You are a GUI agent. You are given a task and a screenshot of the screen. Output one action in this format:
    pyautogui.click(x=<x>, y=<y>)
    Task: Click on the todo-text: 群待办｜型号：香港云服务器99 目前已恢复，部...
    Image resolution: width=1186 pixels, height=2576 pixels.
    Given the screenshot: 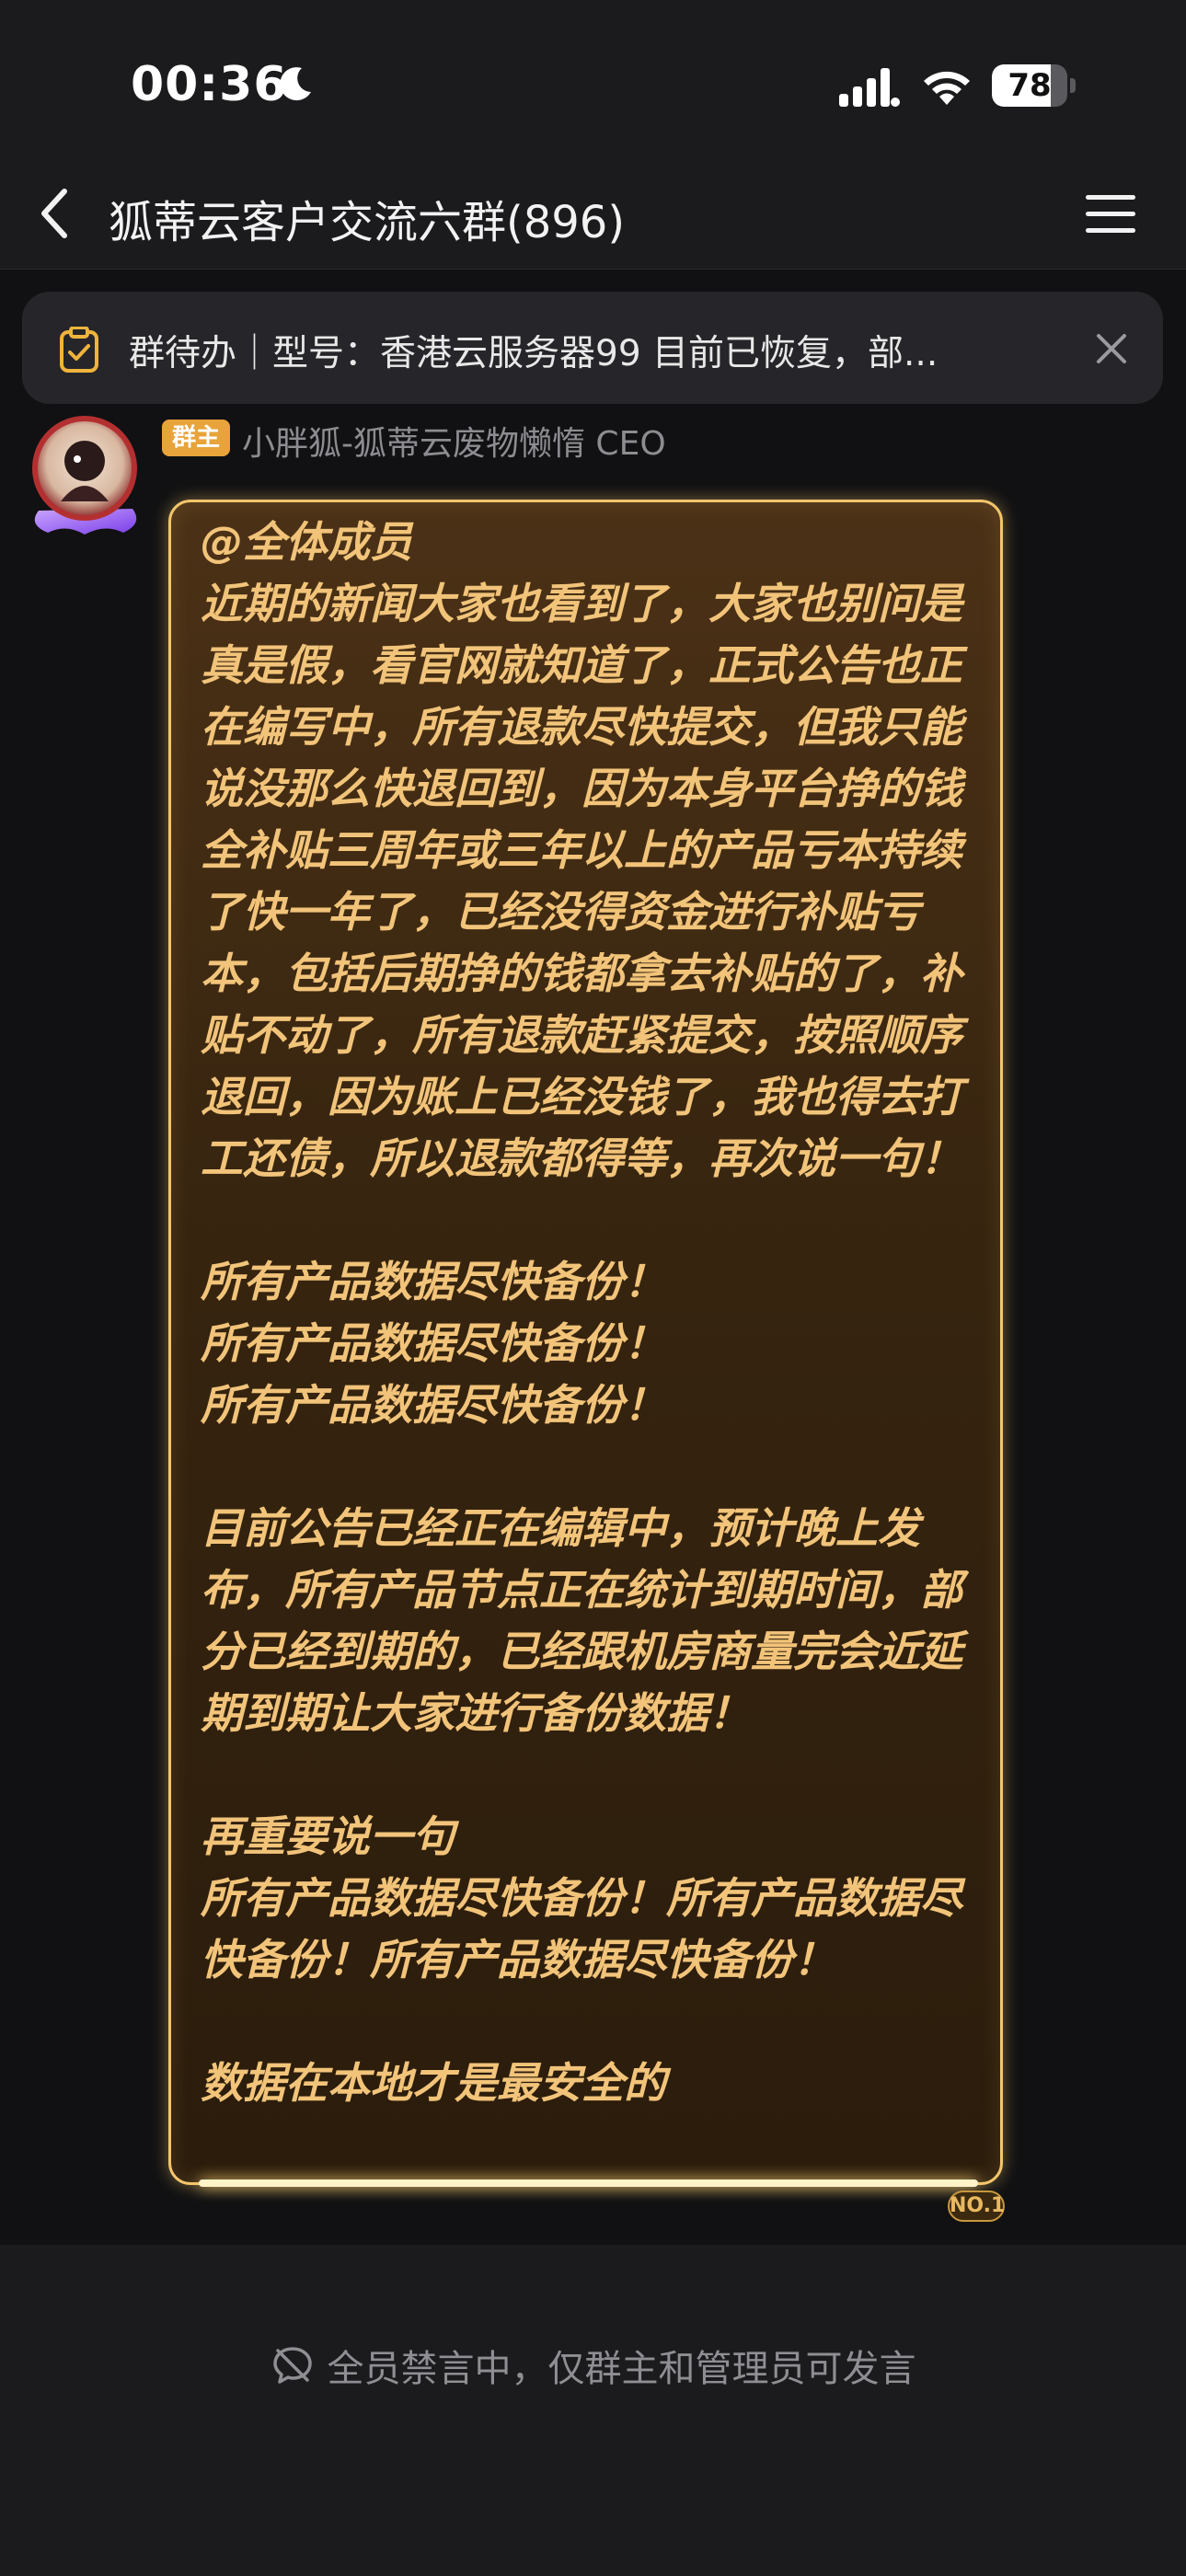 What is the action you would take?
    pyautogui.click(x=533, y=353)
    